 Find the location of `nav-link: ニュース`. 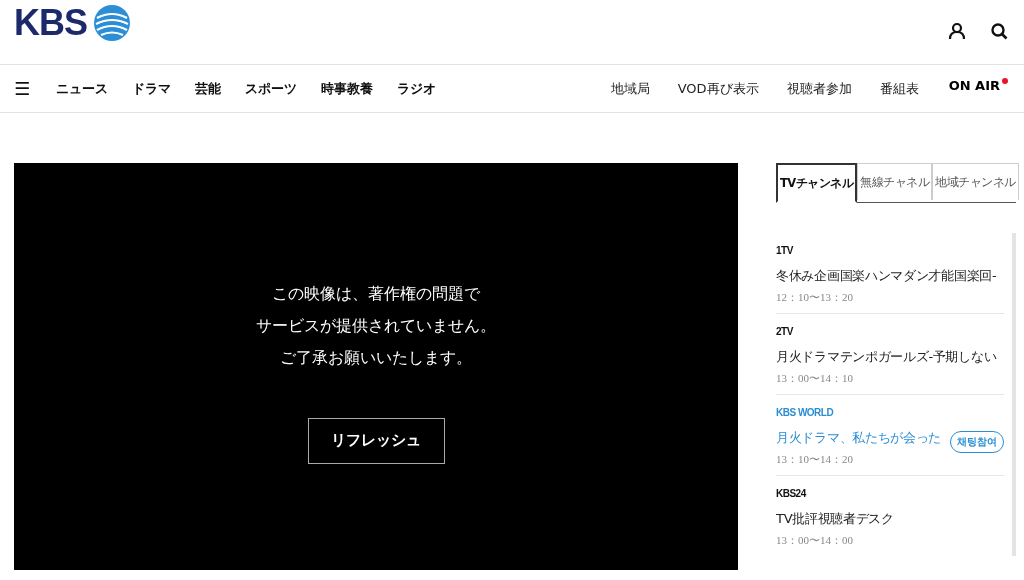

nav-link: ニュース is located at coordinates (82, 88).